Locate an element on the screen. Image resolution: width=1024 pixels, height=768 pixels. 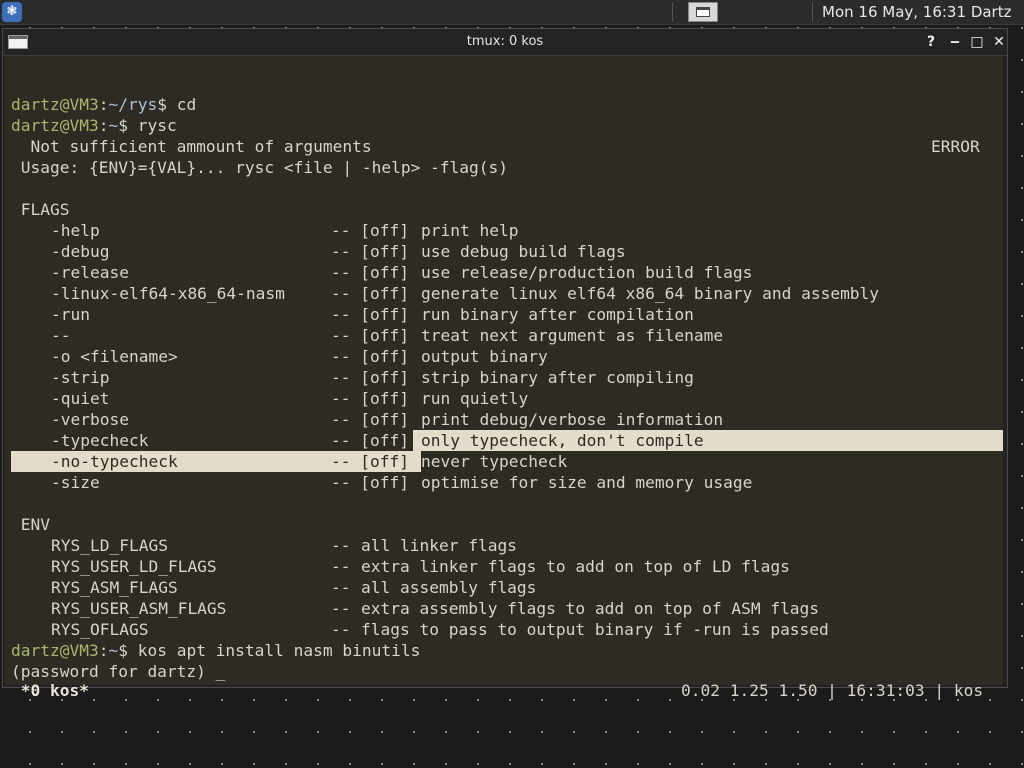
flag-name: -release is located at coordinates (90, 272).